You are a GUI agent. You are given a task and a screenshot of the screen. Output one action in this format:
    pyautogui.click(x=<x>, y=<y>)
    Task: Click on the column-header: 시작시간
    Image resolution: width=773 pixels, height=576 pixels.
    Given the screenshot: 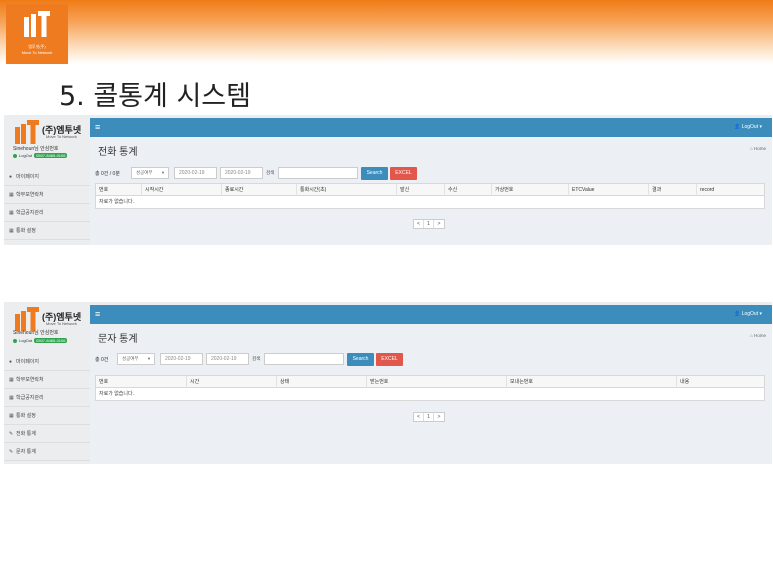 What is the action you would take?
    pyautogui.click(x=181, y=190)
    